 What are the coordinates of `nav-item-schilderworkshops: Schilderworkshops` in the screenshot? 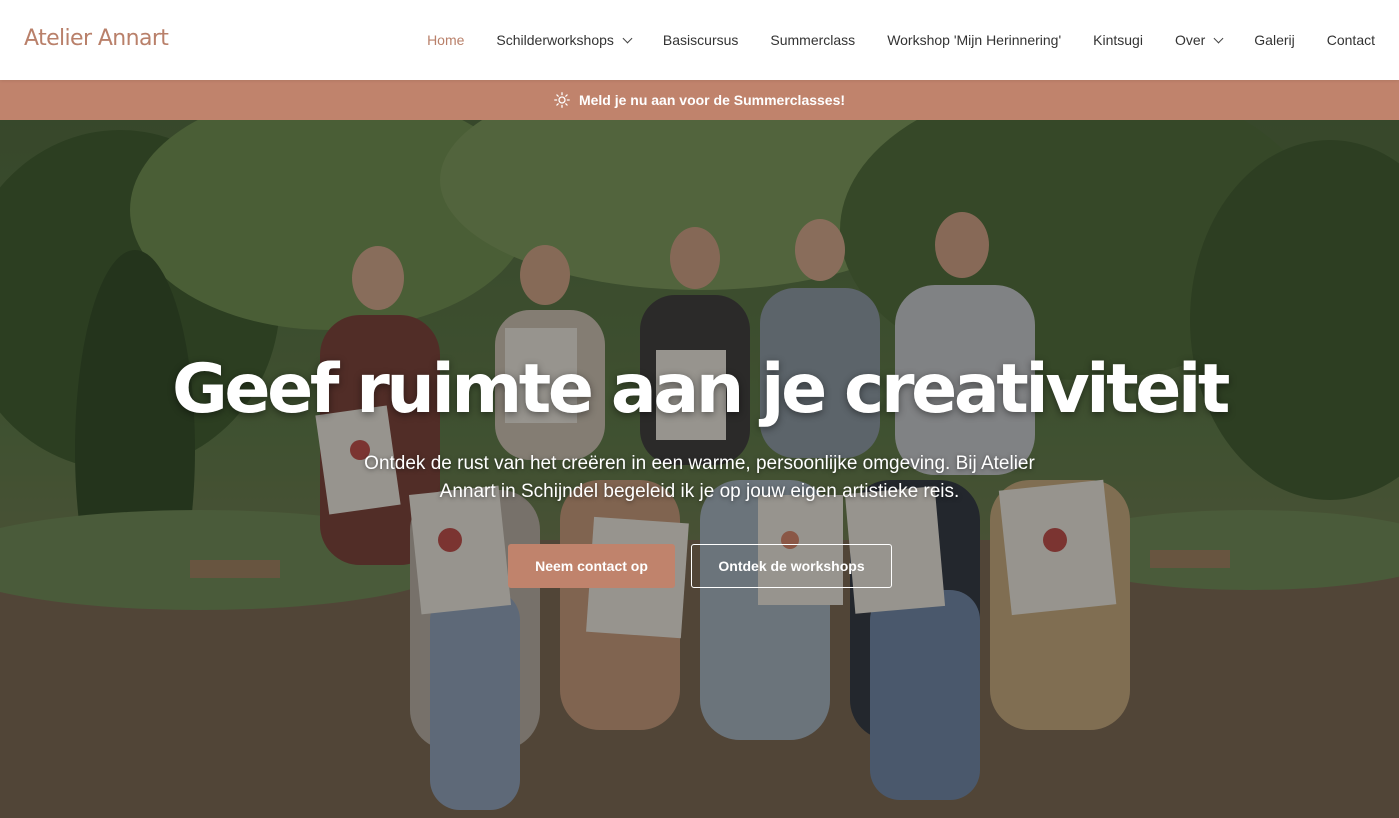 It's located at (564, 40).